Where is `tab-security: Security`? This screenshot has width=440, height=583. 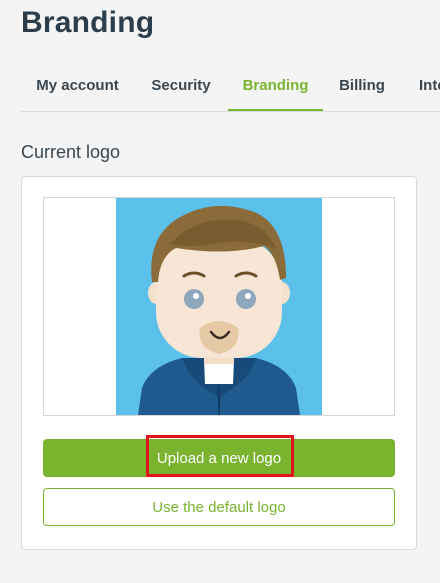
tab-security: Security is located at coordinates (181, 88).